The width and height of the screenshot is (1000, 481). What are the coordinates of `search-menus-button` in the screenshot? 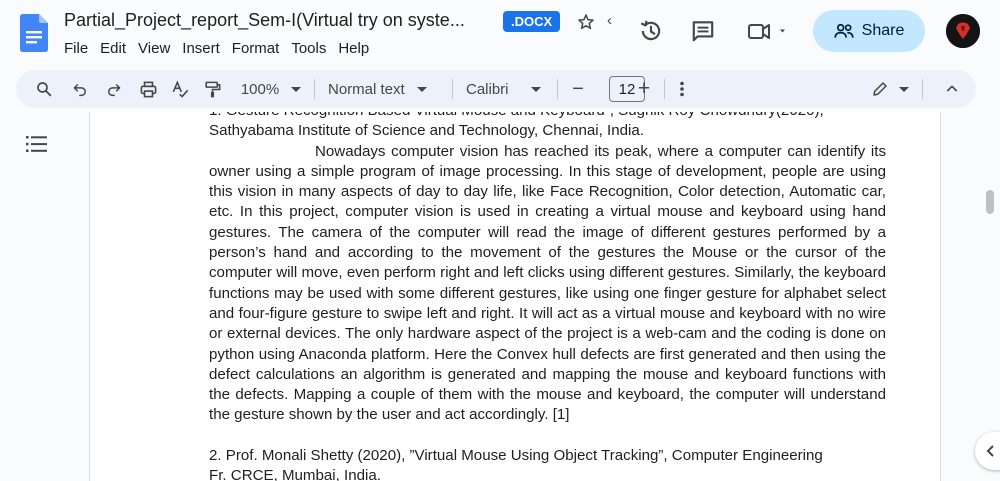 It's located at (44, 89).